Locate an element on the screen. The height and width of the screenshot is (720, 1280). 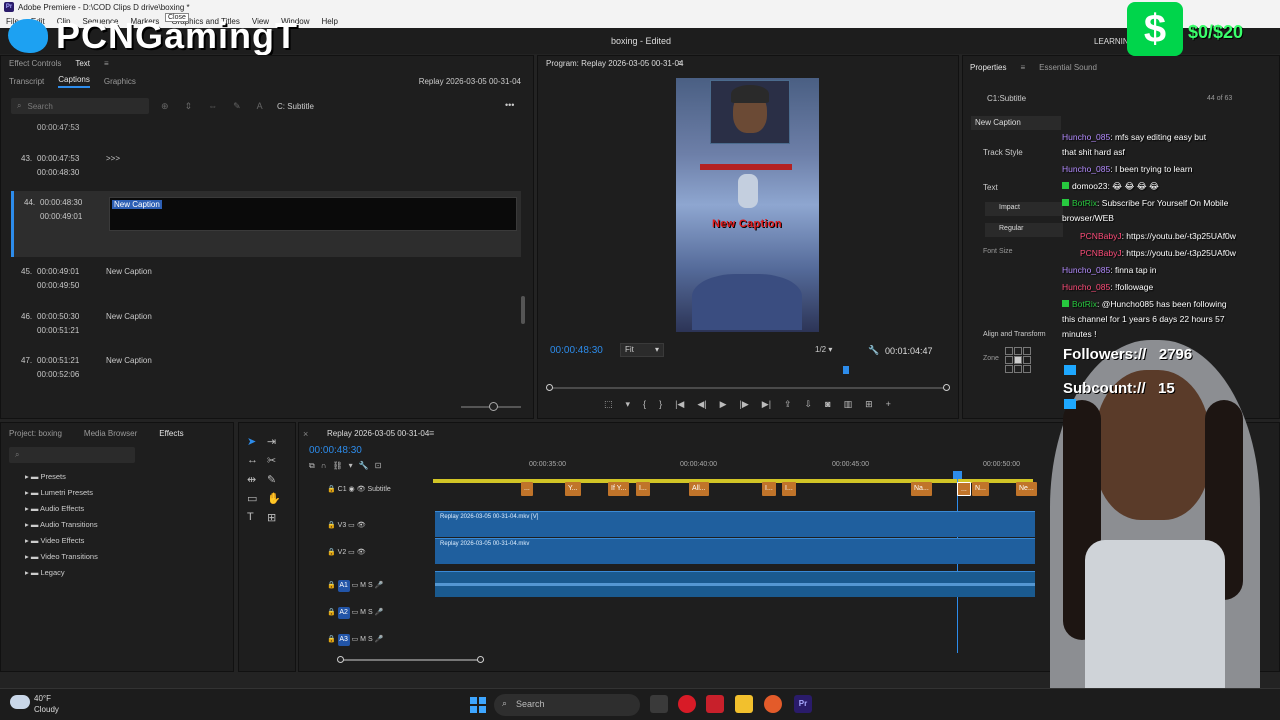
program-menu-icon: ≡ is located at coordinates (680, 63).